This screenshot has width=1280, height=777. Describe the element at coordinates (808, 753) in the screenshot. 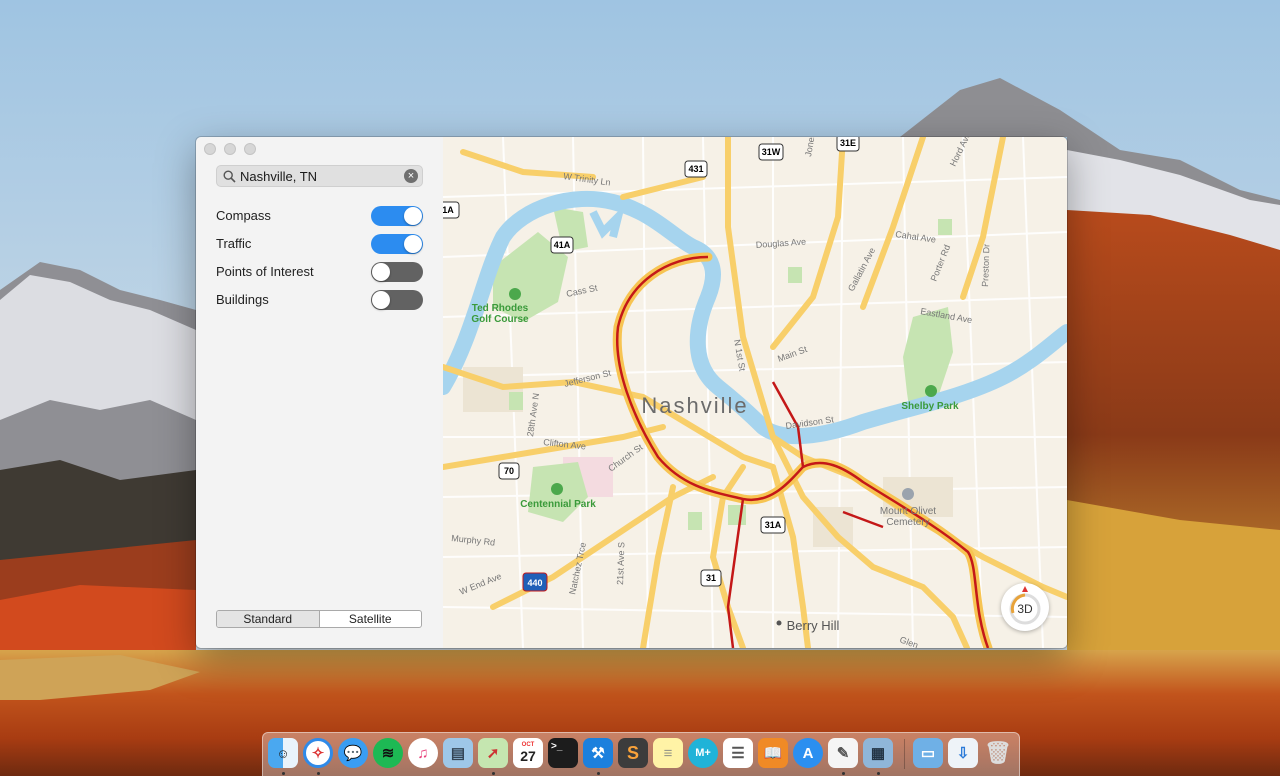

I see `app-store-icon: A` at that location.